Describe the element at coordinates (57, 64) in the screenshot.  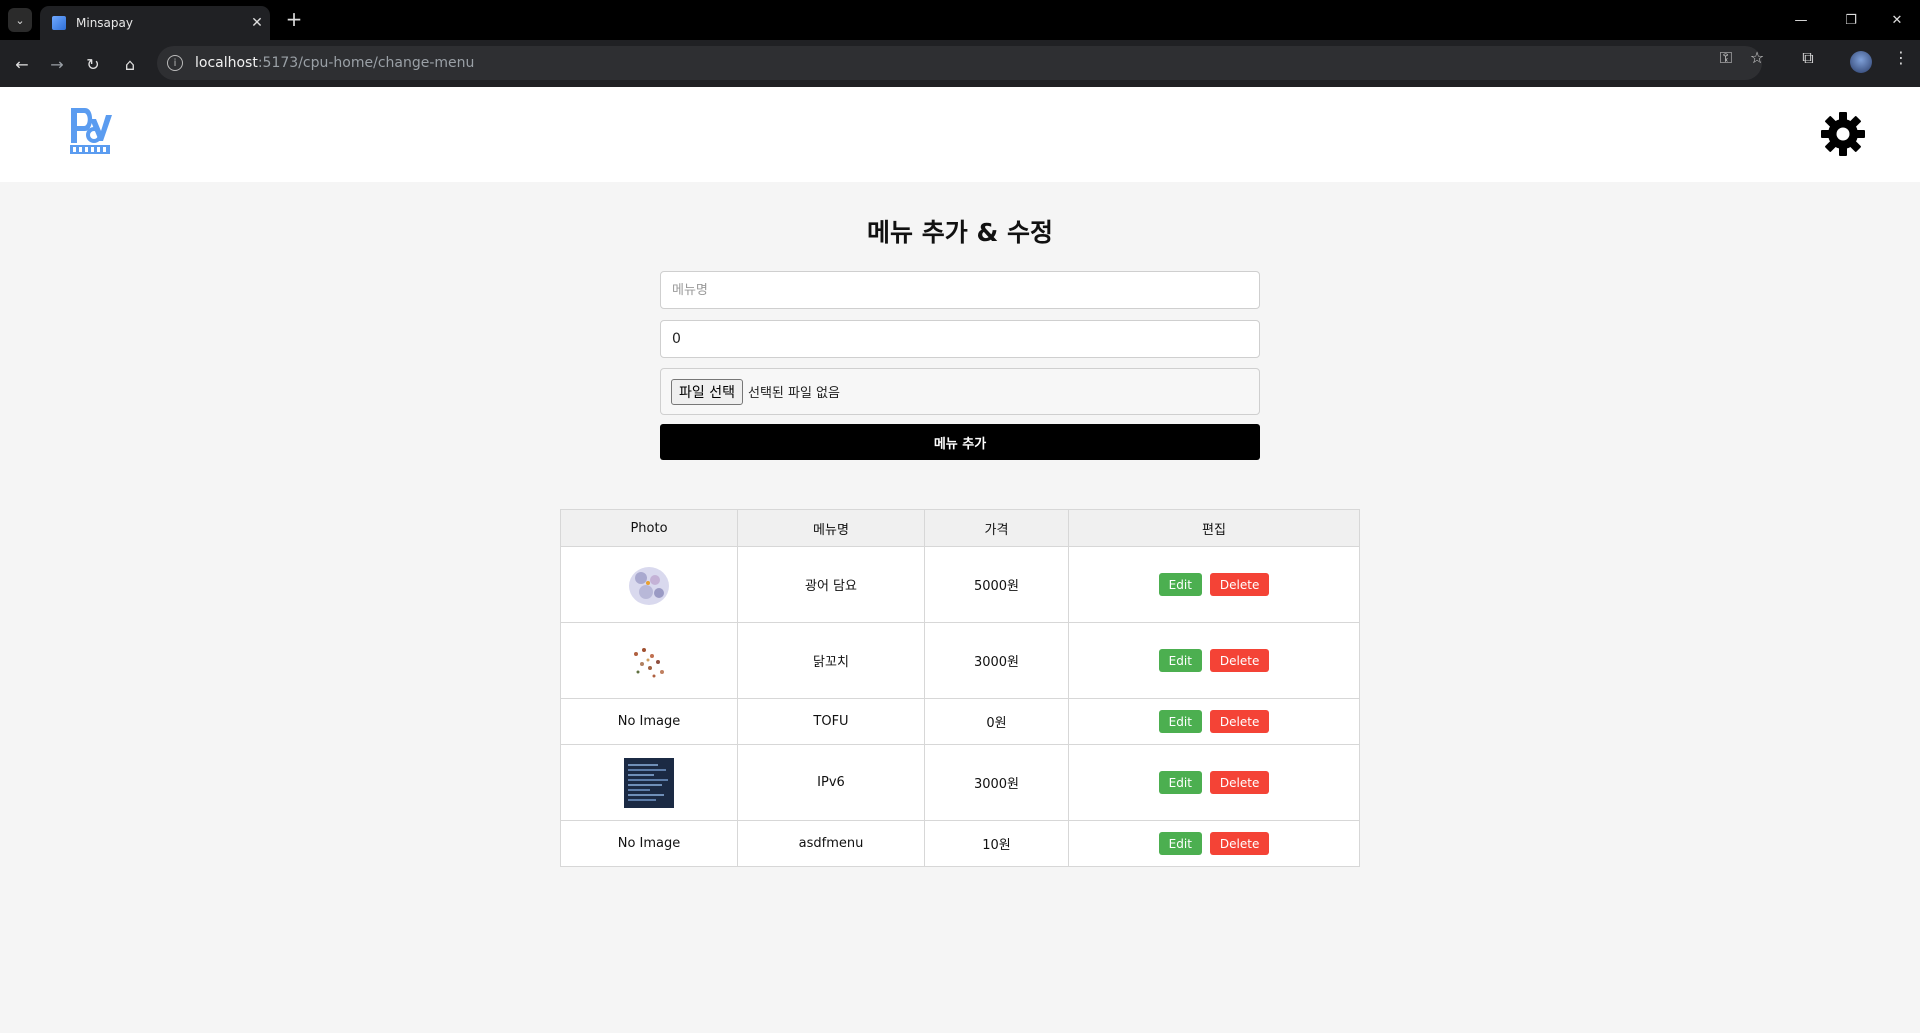
I see `forward-icon: →` at that location.